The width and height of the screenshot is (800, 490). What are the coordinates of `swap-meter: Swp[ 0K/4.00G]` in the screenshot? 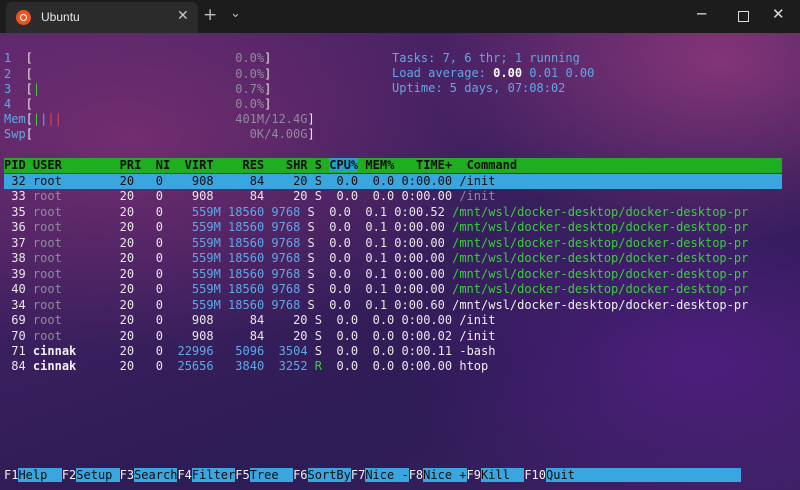 It's located at (159, 134).